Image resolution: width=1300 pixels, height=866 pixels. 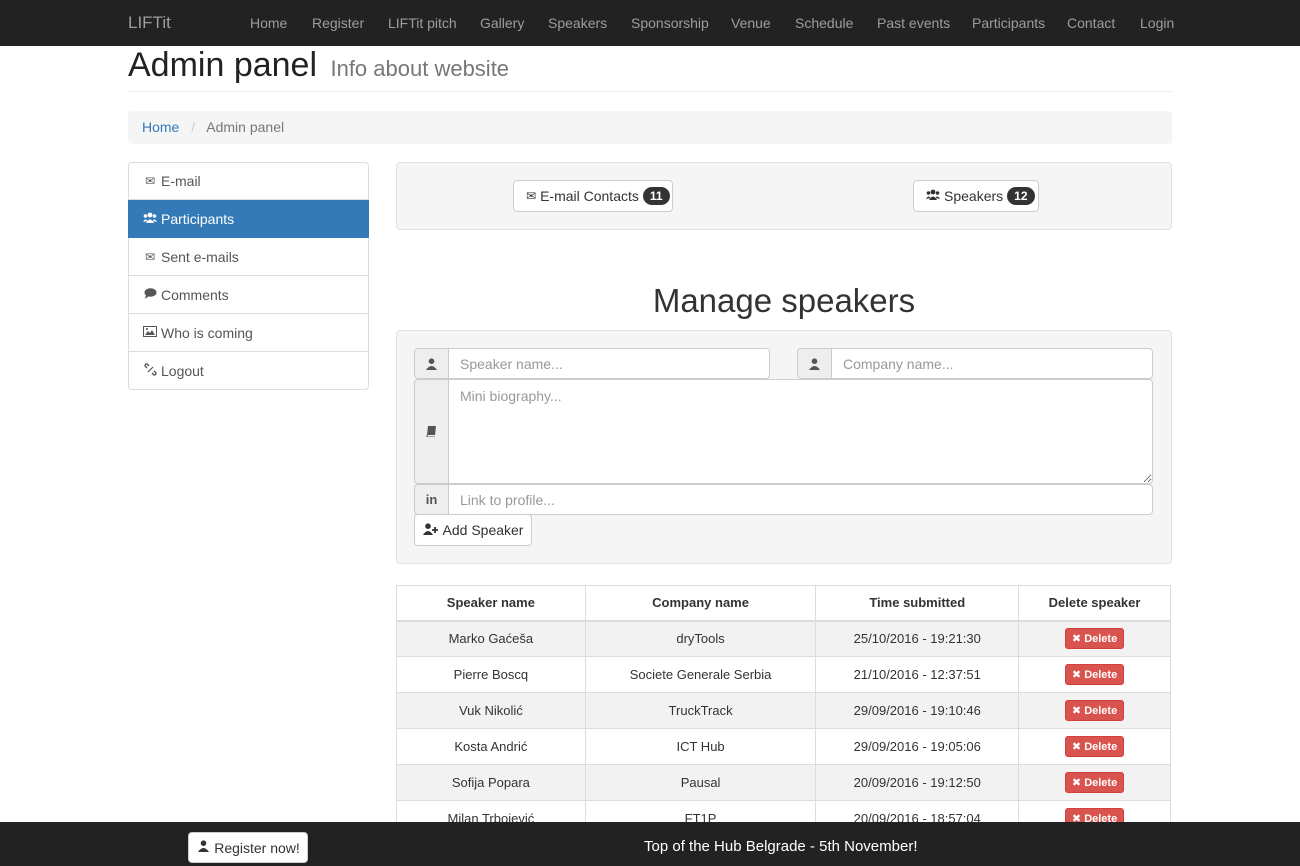 What do you see at coordinates (431, 431) in the screenshot?
I see `book-icon` at bounding box center [431, 431].